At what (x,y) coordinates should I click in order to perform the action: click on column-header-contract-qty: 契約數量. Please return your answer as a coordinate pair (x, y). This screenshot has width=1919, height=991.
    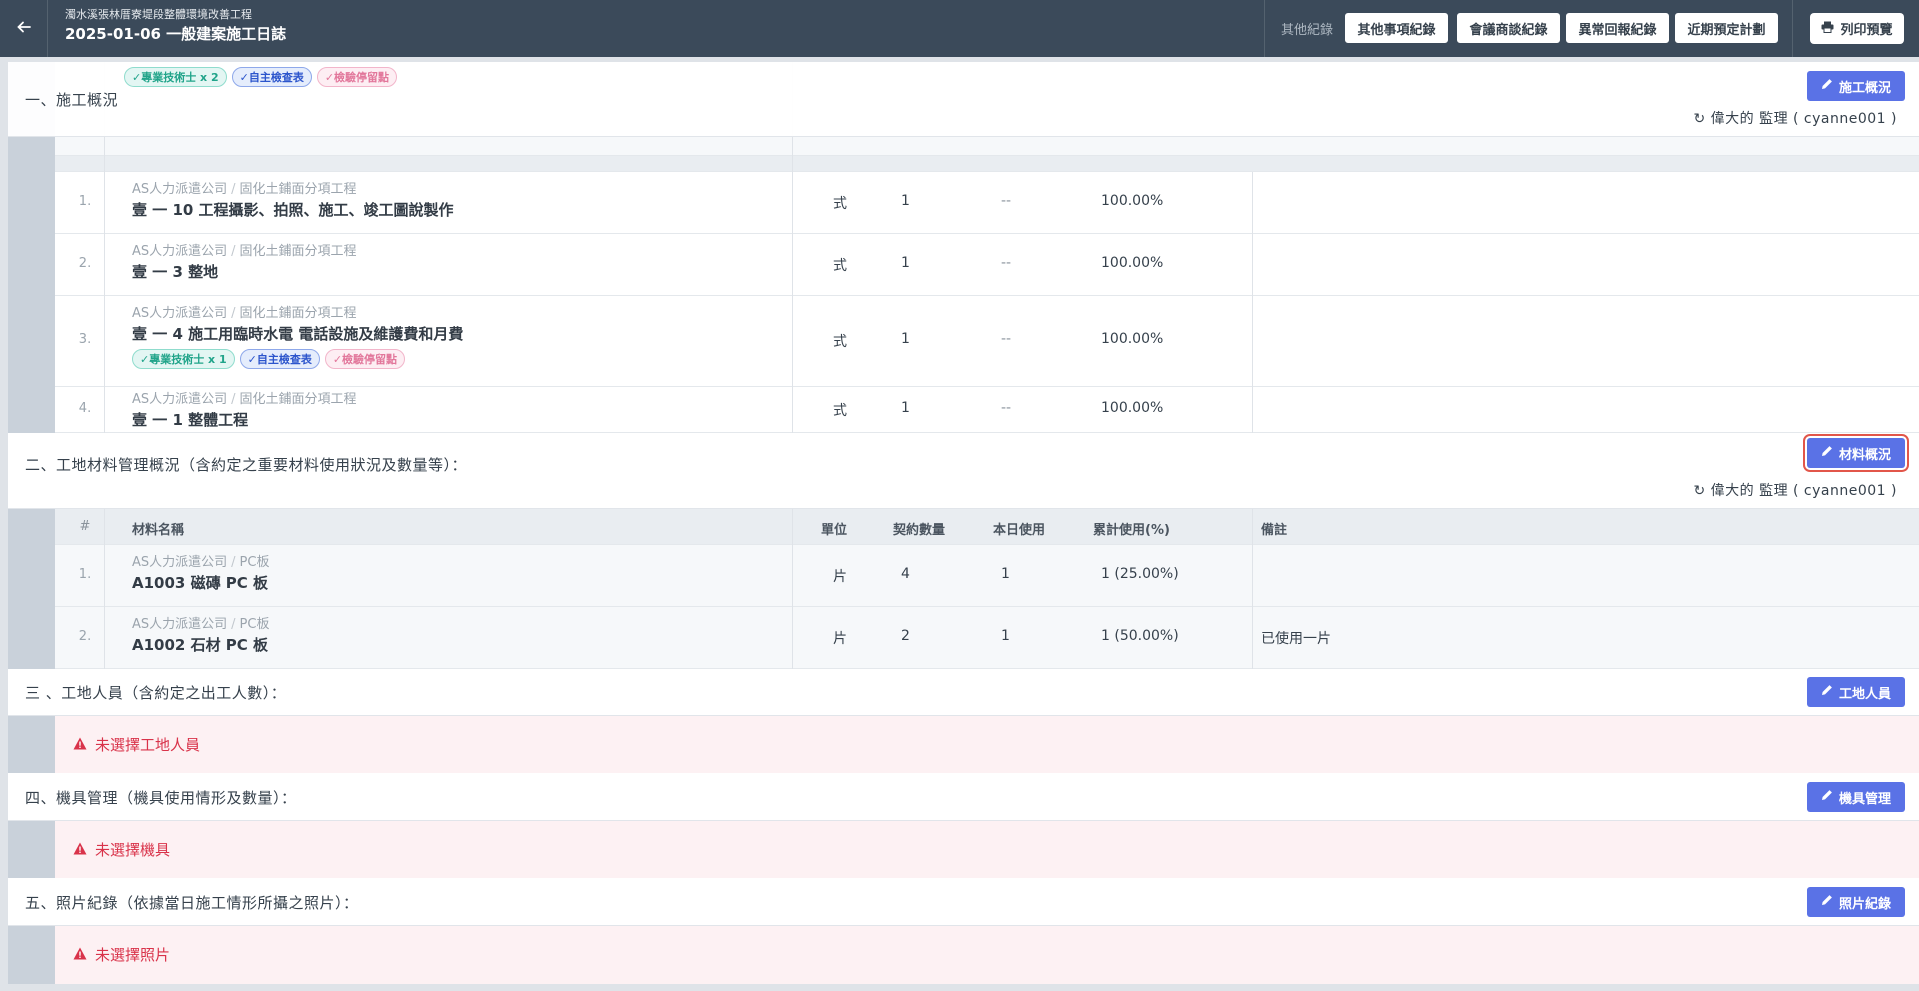
    Looking at the image, I should click on (919, 530).